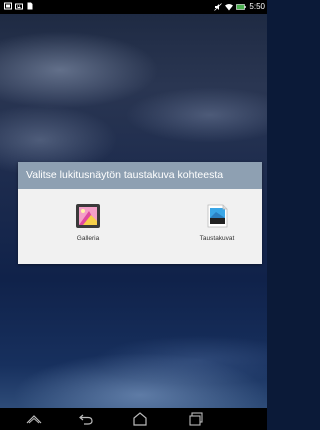 Image resolution: width=320 pixels, height=430 pixels. What do you see at coordinates (30, 6) in the screenshot?
I see `file-icon` at bounding box center [30, 6].